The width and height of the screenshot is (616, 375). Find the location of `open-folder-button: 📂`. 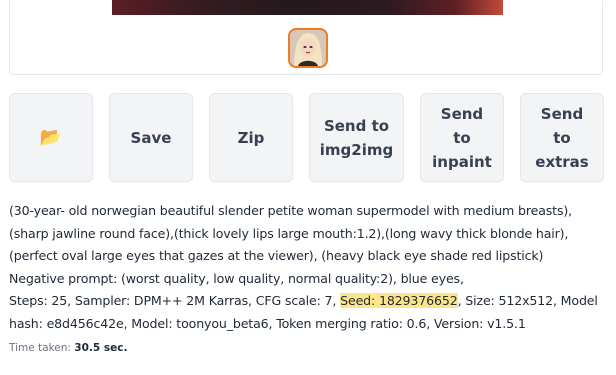

open-folder-button: 📂 is located at coordinates (51, 137).